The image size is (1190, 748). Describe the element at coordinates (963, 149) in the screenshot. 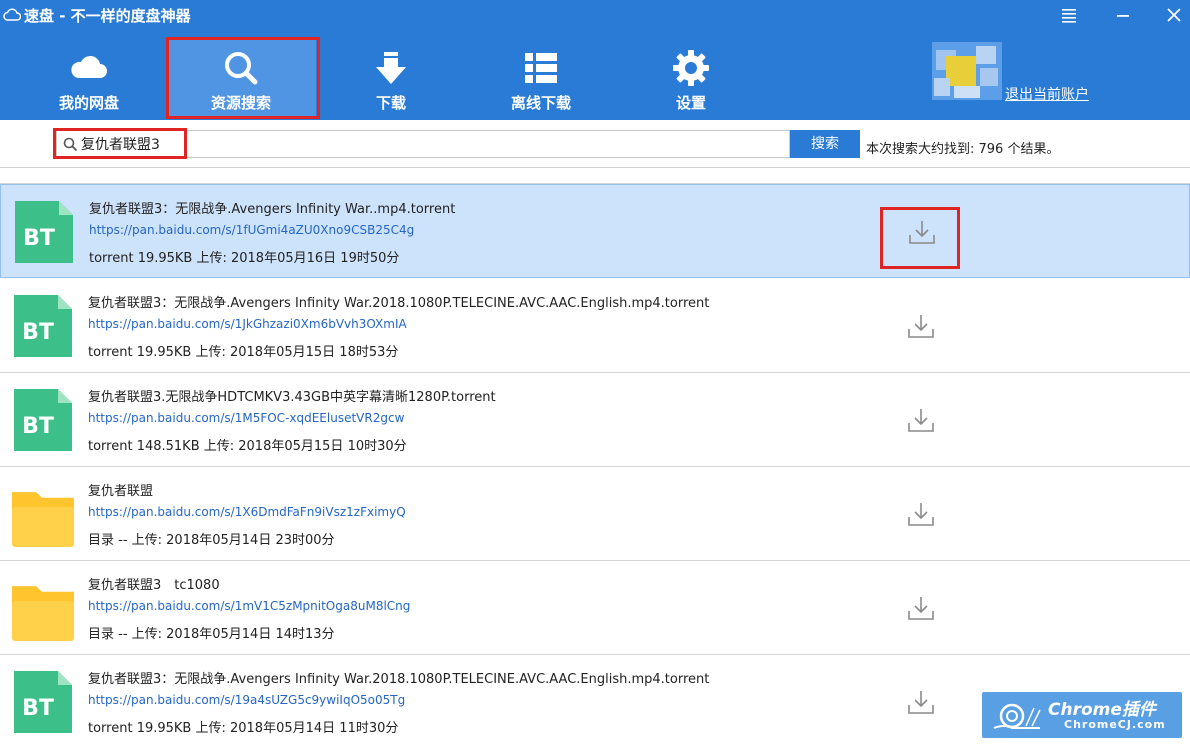

I see `result-count: 本次搜索大约找到: 796 个结果。` at that location.